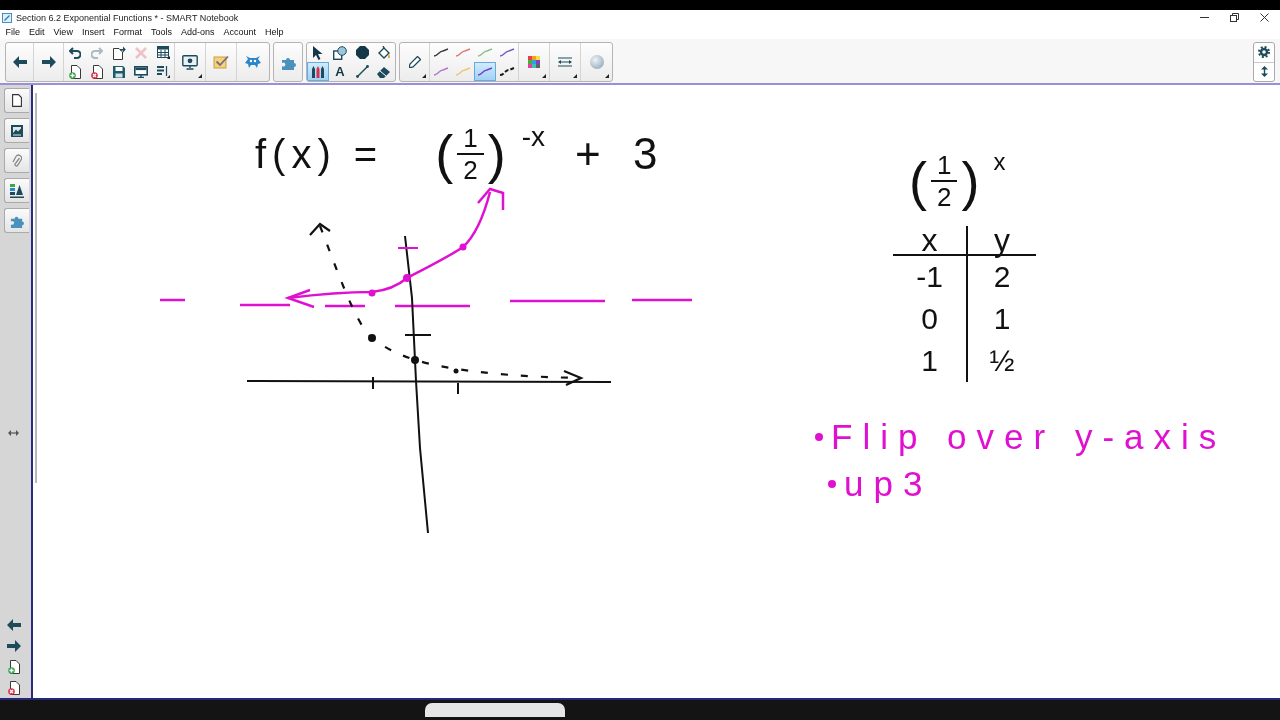 This screenshot has width=1280, height=720. I want to click on menu-item: Add-ons, so click(197, 32).